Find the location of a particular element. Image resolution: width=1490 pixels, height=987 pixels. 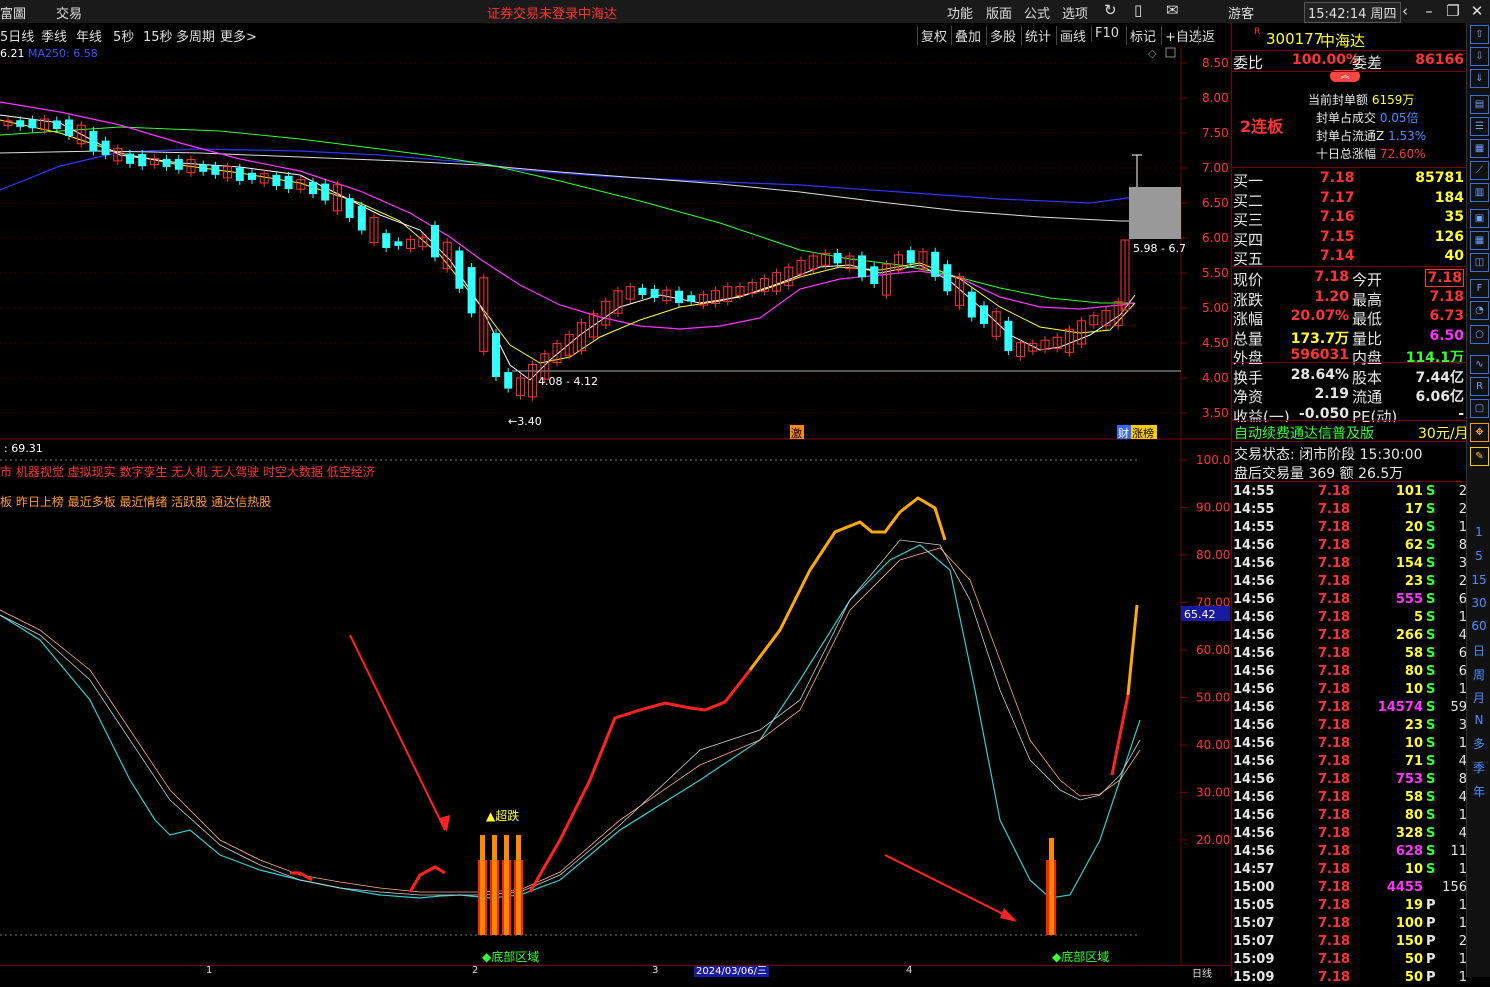

ji-marker: 激 is located at coordinates (796, 433).